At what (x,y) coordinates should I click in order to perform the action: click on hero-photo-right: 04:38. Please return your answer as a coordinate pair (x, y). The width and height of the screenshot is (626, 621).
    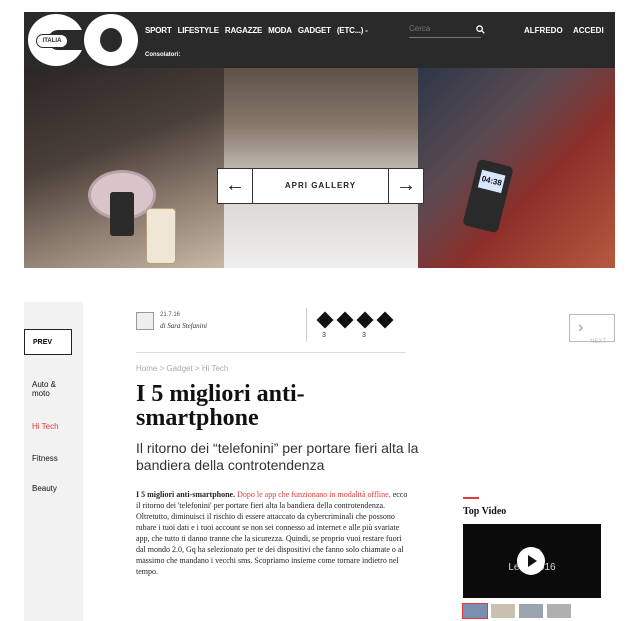
    Looking at the image, I should click on (516, 168).